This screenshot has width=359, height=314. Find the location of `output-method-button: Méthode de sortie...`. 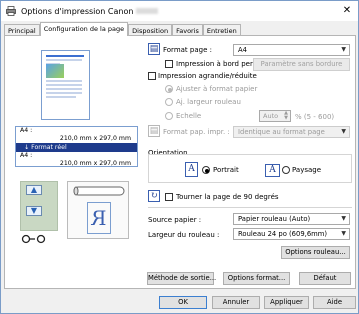

output-method-button: Méthode de sortie... is located at coordinates (181, 278).